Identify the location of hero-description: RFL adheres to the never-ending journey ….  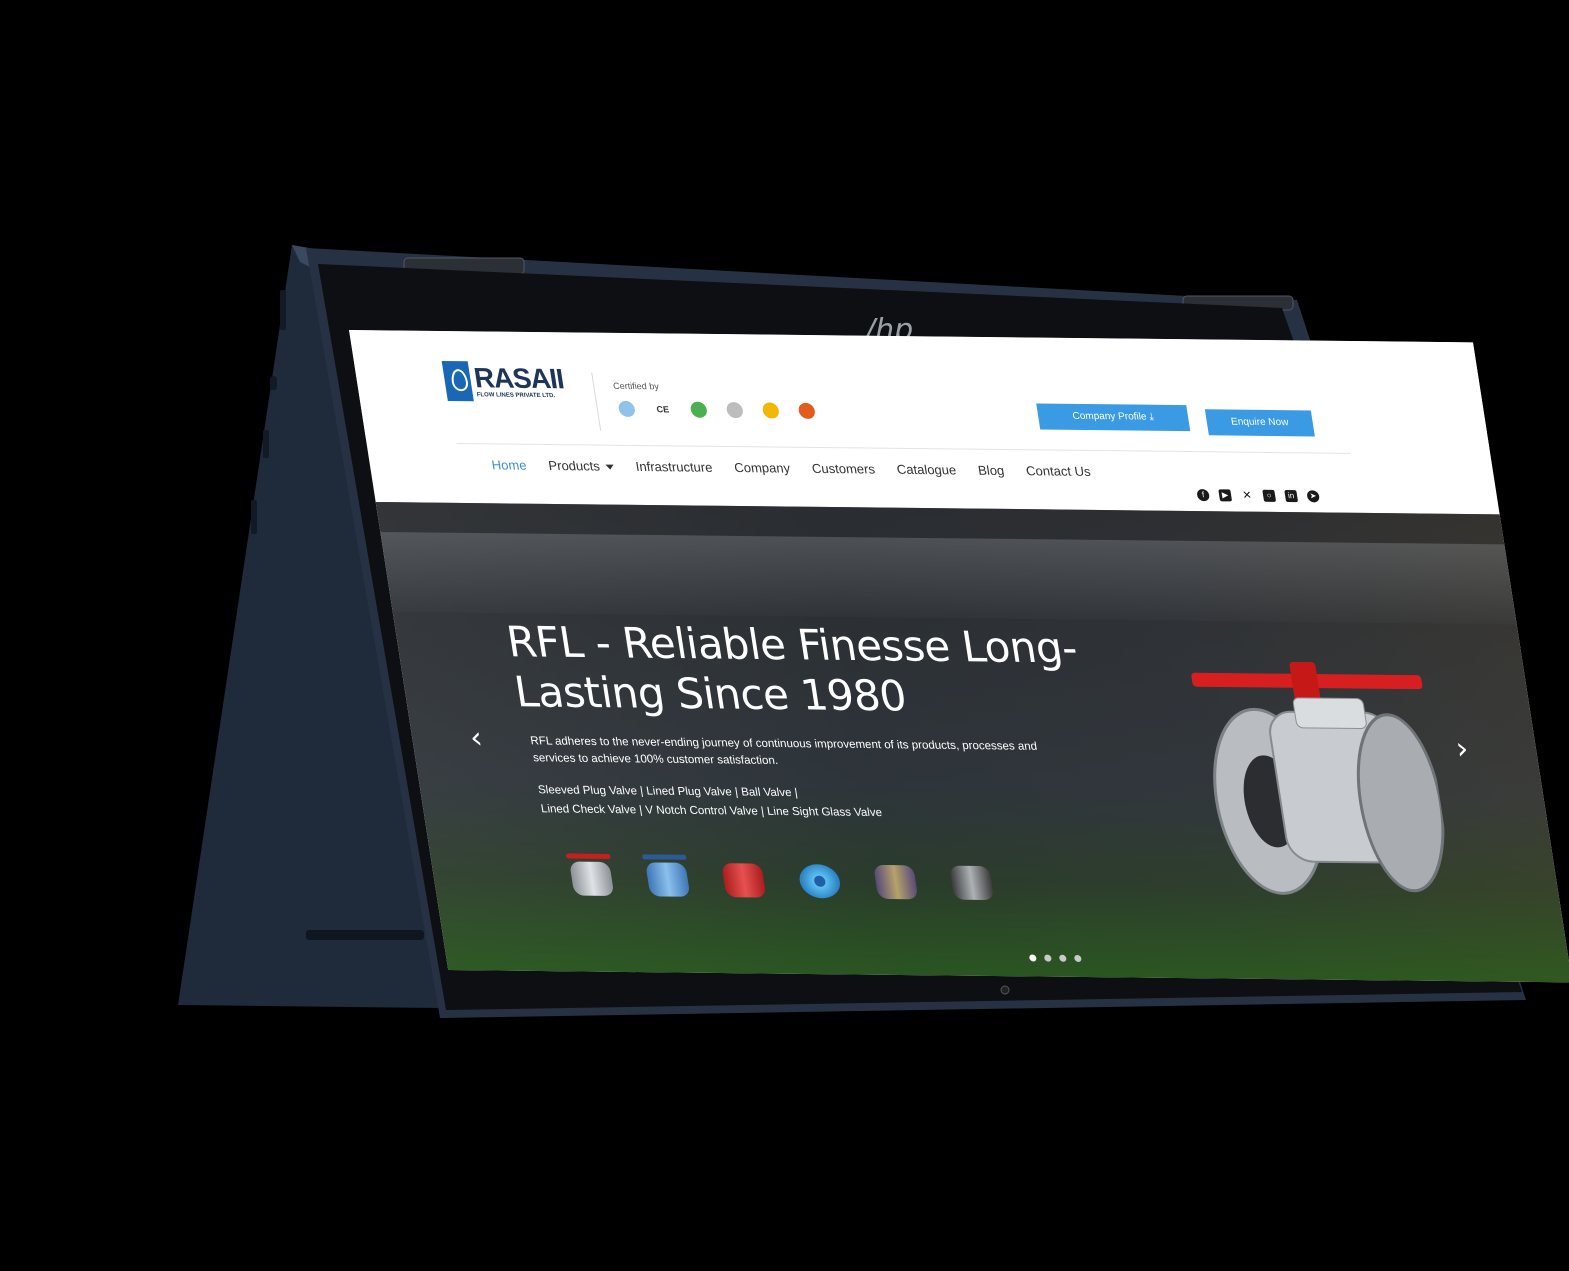
(783, 750).